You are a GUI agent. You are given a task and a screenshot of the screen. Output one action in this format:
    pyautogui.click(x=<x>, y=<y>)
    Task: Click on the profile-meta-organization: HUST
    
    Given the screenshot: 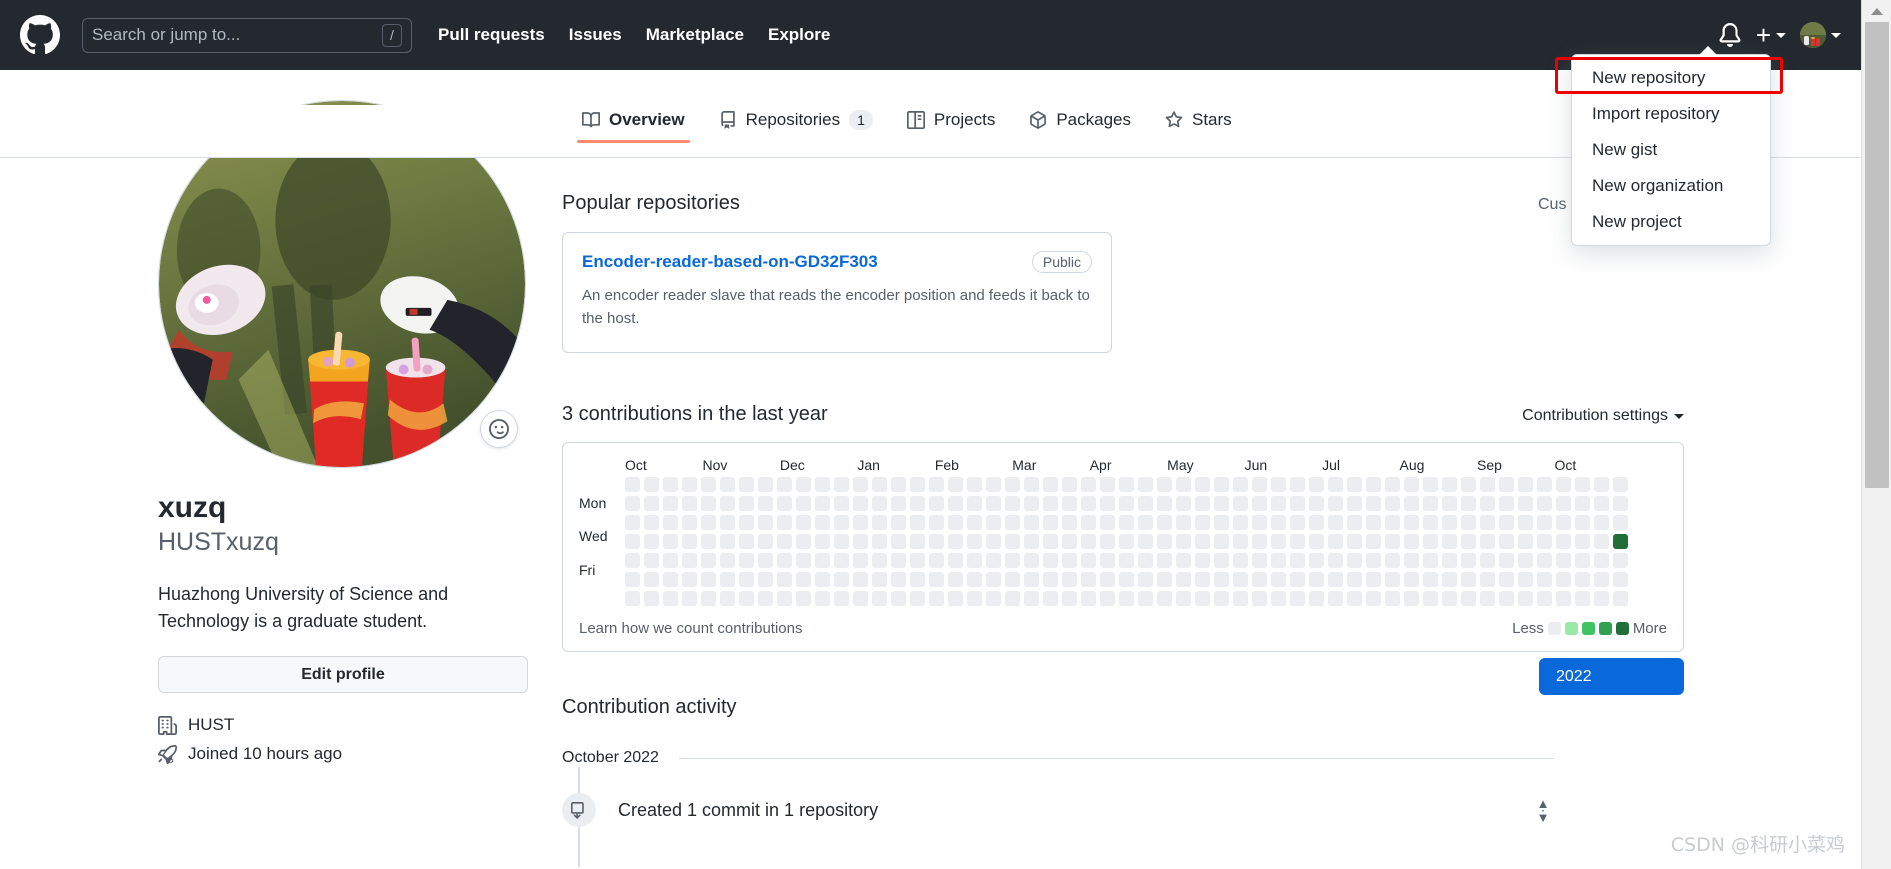 What is the action you would take?
    pyautogui.click(x=343, y=725)
    